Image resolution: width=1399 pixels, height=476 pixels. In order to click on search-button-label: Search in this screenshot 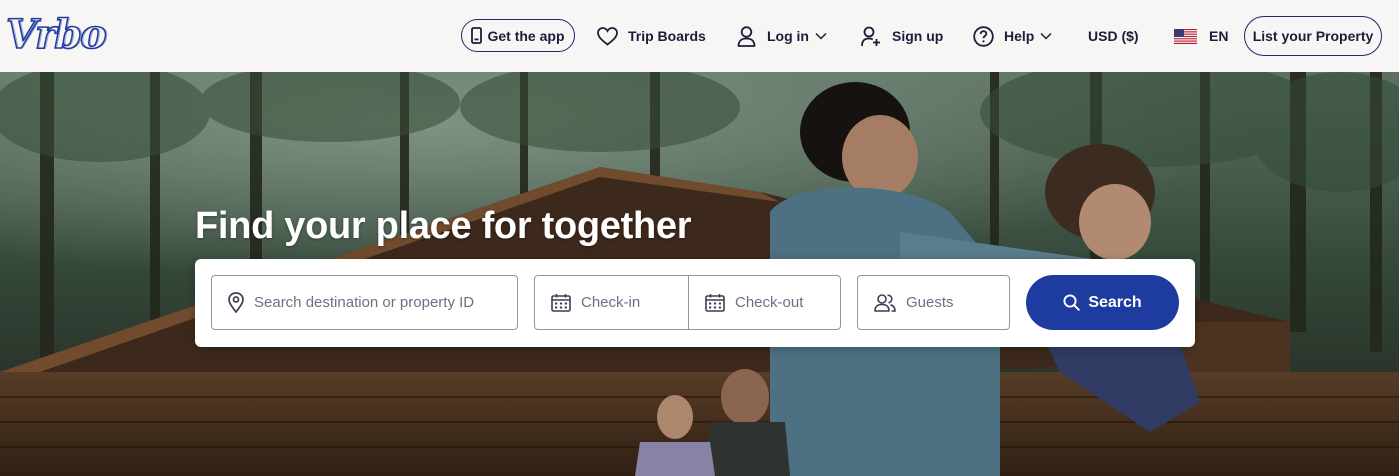, I will do `click(1115, 302)`.